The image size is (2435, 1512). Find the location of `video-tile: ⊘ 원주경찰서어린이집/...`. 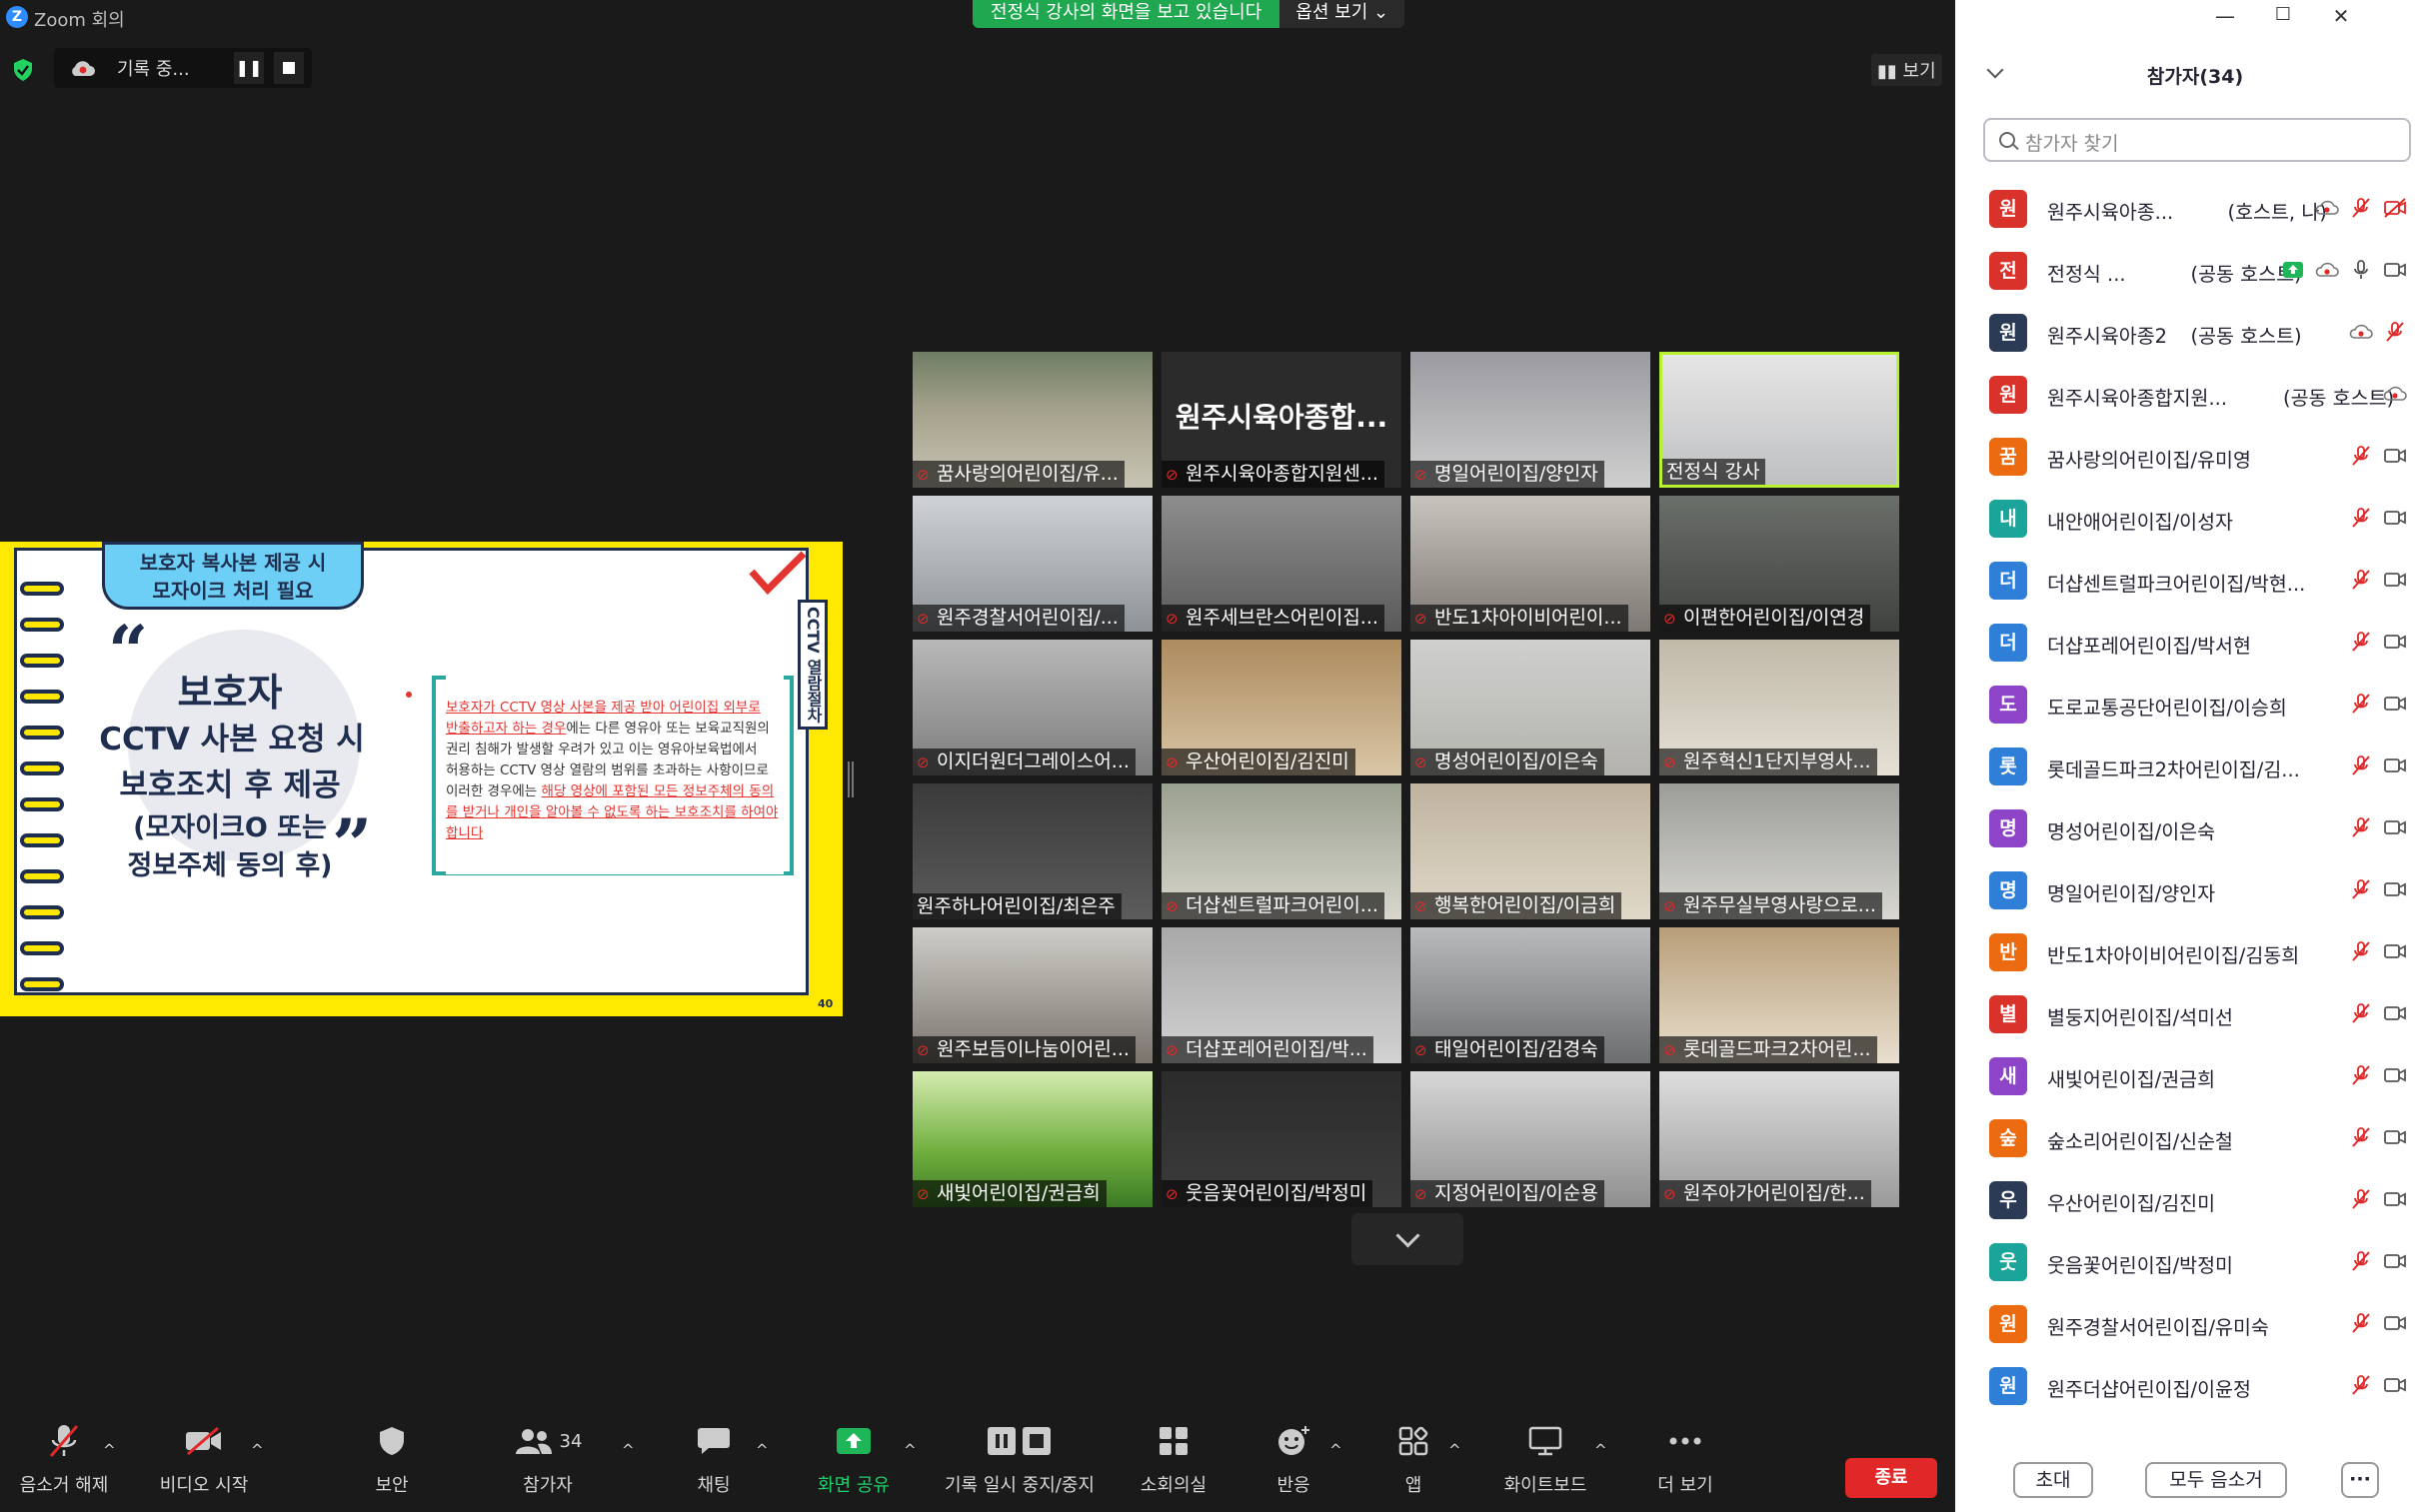

video-tile: ⊘ 원주경찰서어린이집/... is located at coordinates (1033, 564).